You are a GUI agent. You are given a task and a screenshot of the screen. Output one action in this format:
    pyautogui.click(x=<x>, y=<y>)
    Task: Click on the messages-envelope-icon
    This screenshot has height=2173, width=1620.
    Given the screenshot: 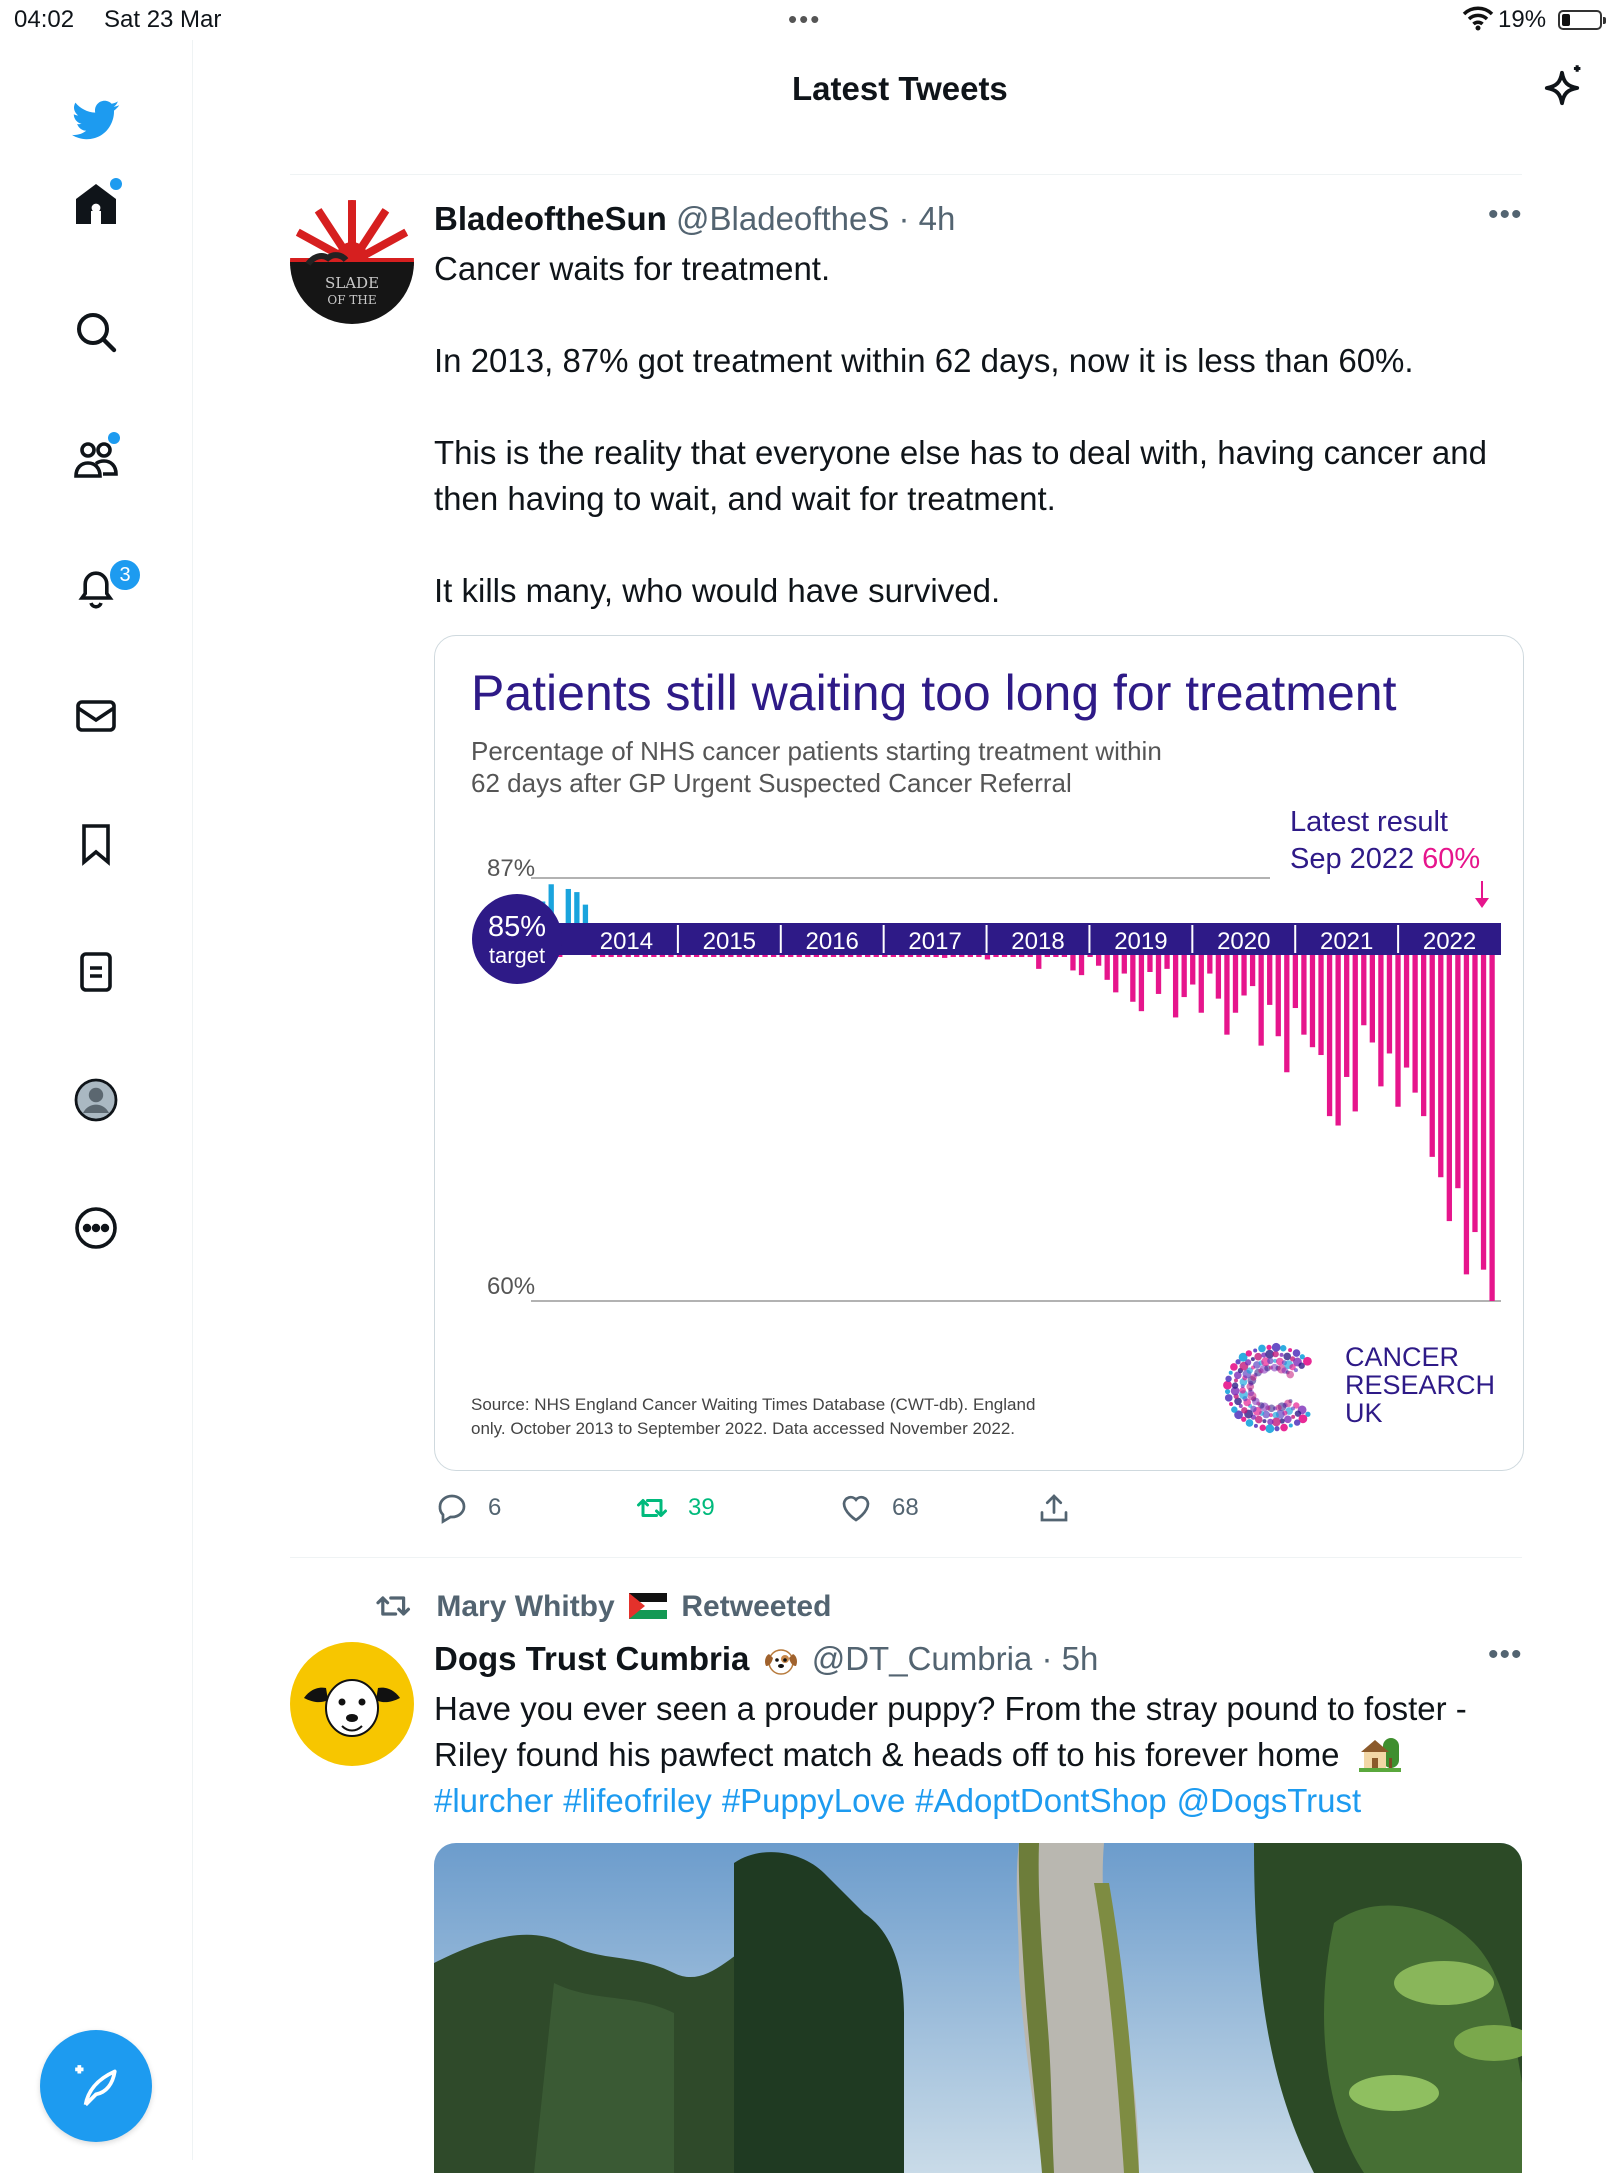 What is the action you would take?
    pyautogui.click(x=96, y=716)
    